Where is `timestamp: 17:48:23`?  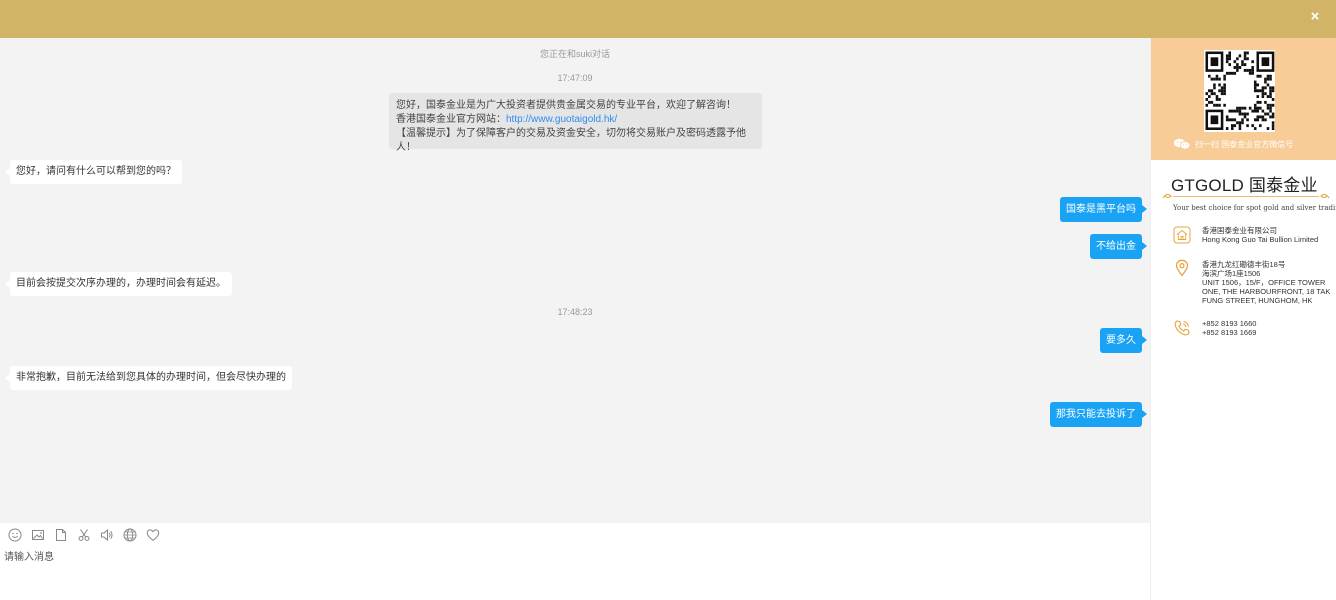 timestamp: 17:48:23 is located at coordinates (575, 312).